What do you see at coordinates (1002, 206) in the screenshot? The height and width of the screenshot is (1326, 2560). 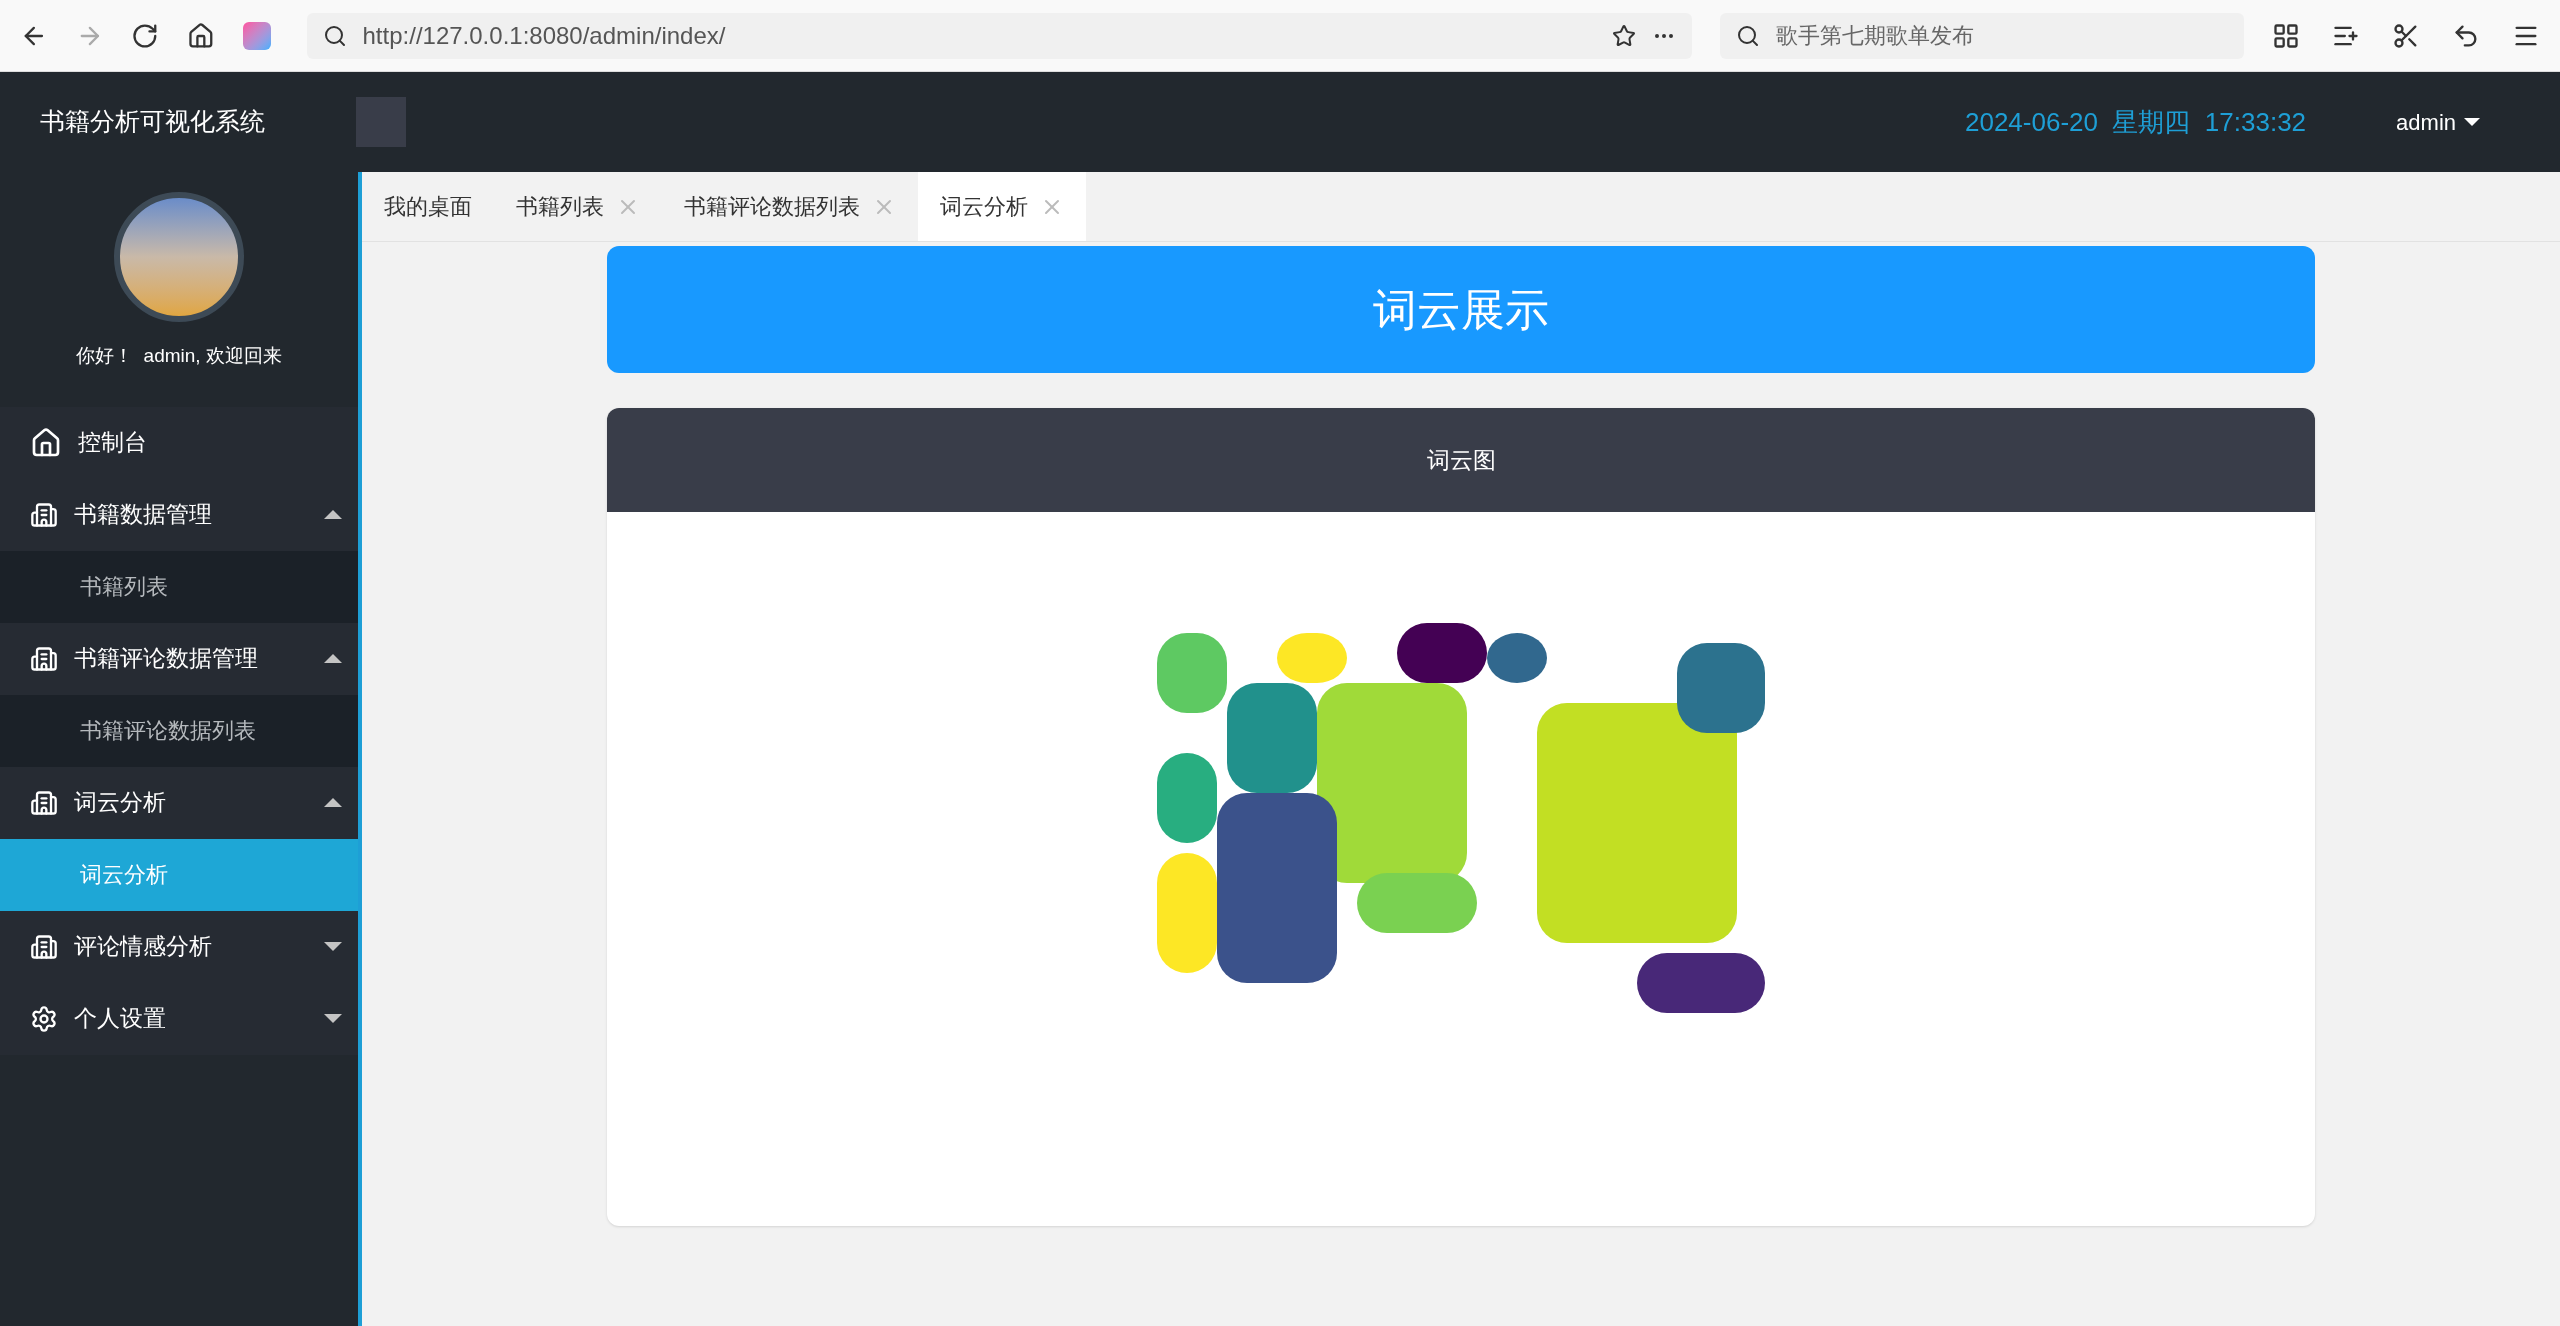 I see `tab: 词云分析` at bounding box center [1002, 206].